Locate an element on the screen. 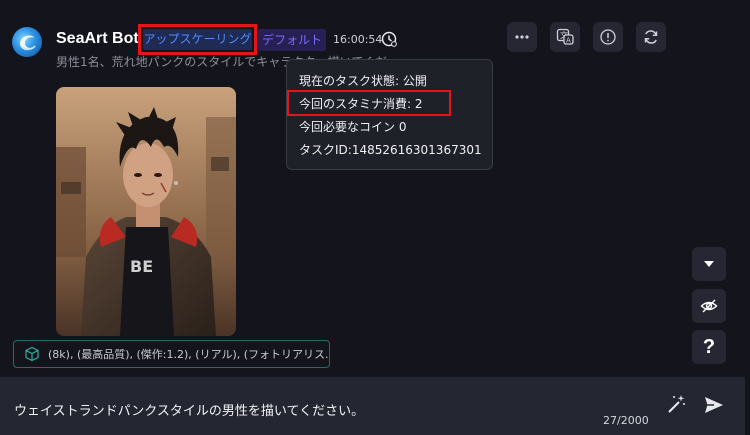 Image resolution: width=750 pixels, height=435 pixels. coin-cost: 今回必要なコイン 0 is located at coordinates (353, 127).